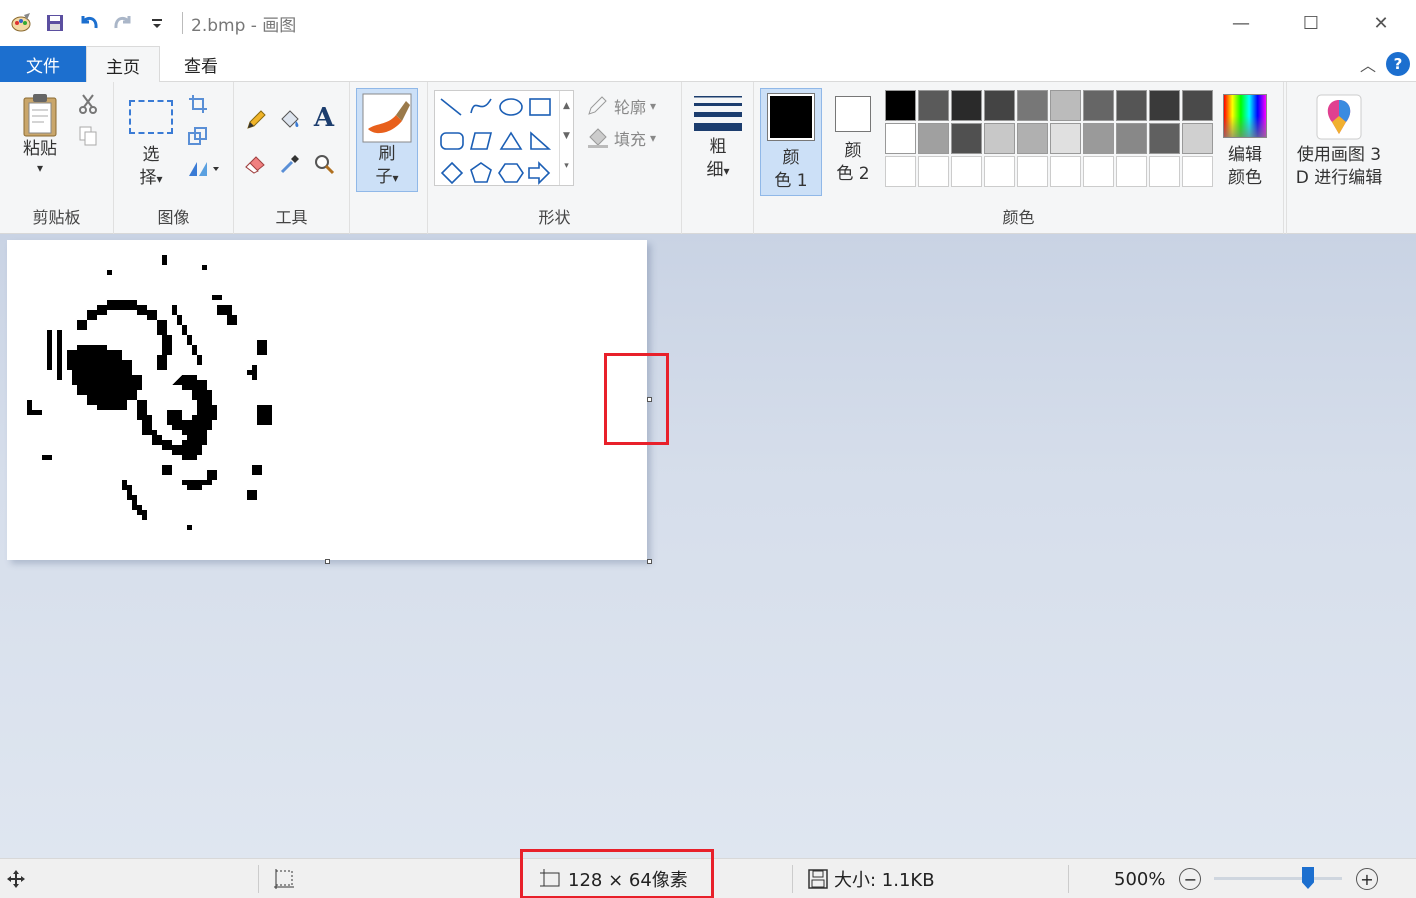  Describe the element at coordinates (1367, 879) in the screenshot. I see `zoom-in-button: +` at that location.